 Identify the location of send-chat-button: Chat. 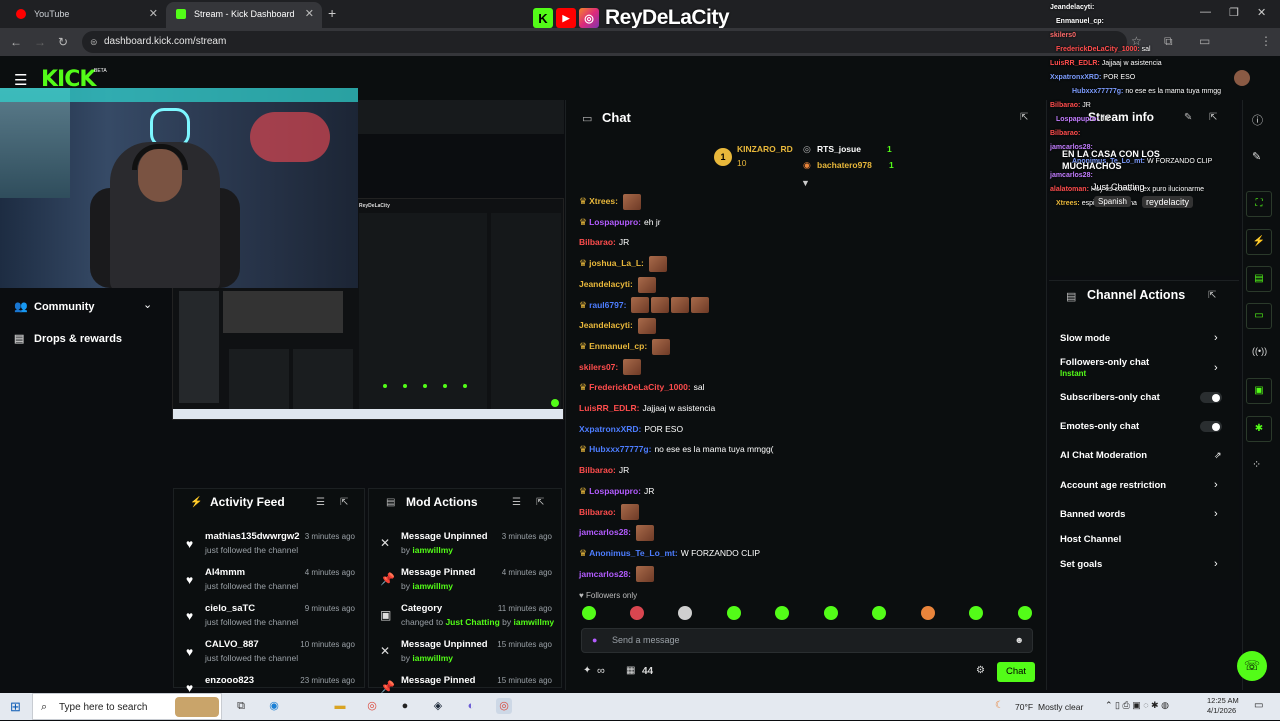
(1016, 672).